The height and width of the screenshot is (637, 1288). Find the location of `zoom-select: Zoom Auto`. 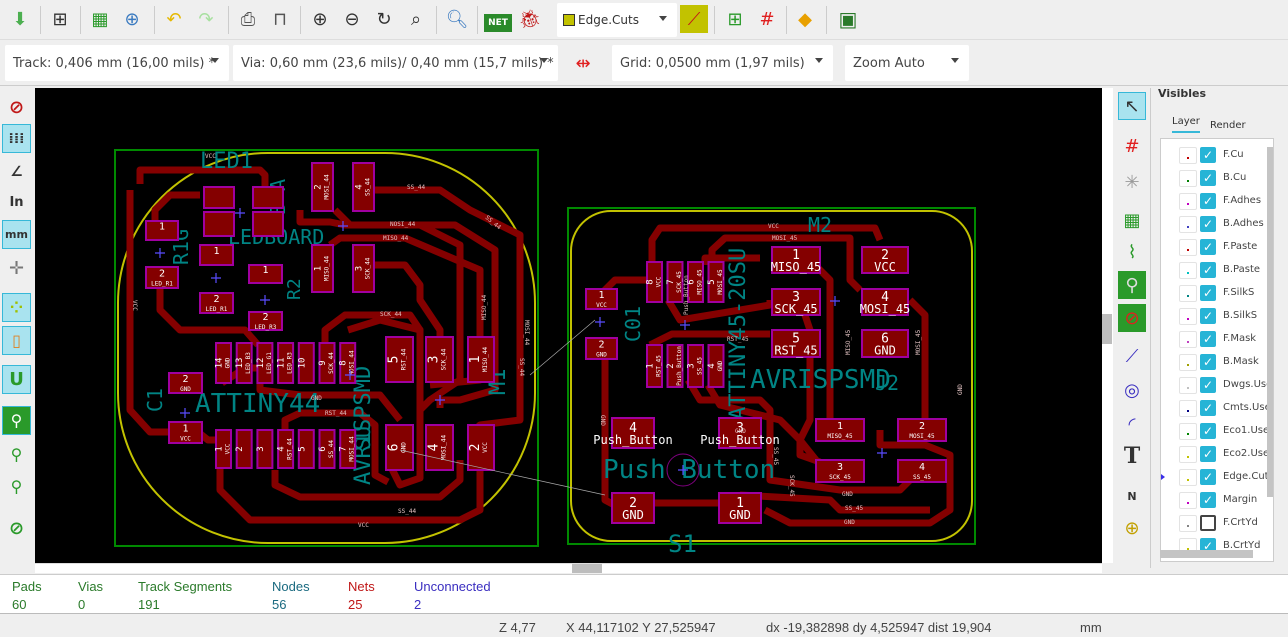

zoom-select: Zoom Auto is located at coordinates (907, 63).